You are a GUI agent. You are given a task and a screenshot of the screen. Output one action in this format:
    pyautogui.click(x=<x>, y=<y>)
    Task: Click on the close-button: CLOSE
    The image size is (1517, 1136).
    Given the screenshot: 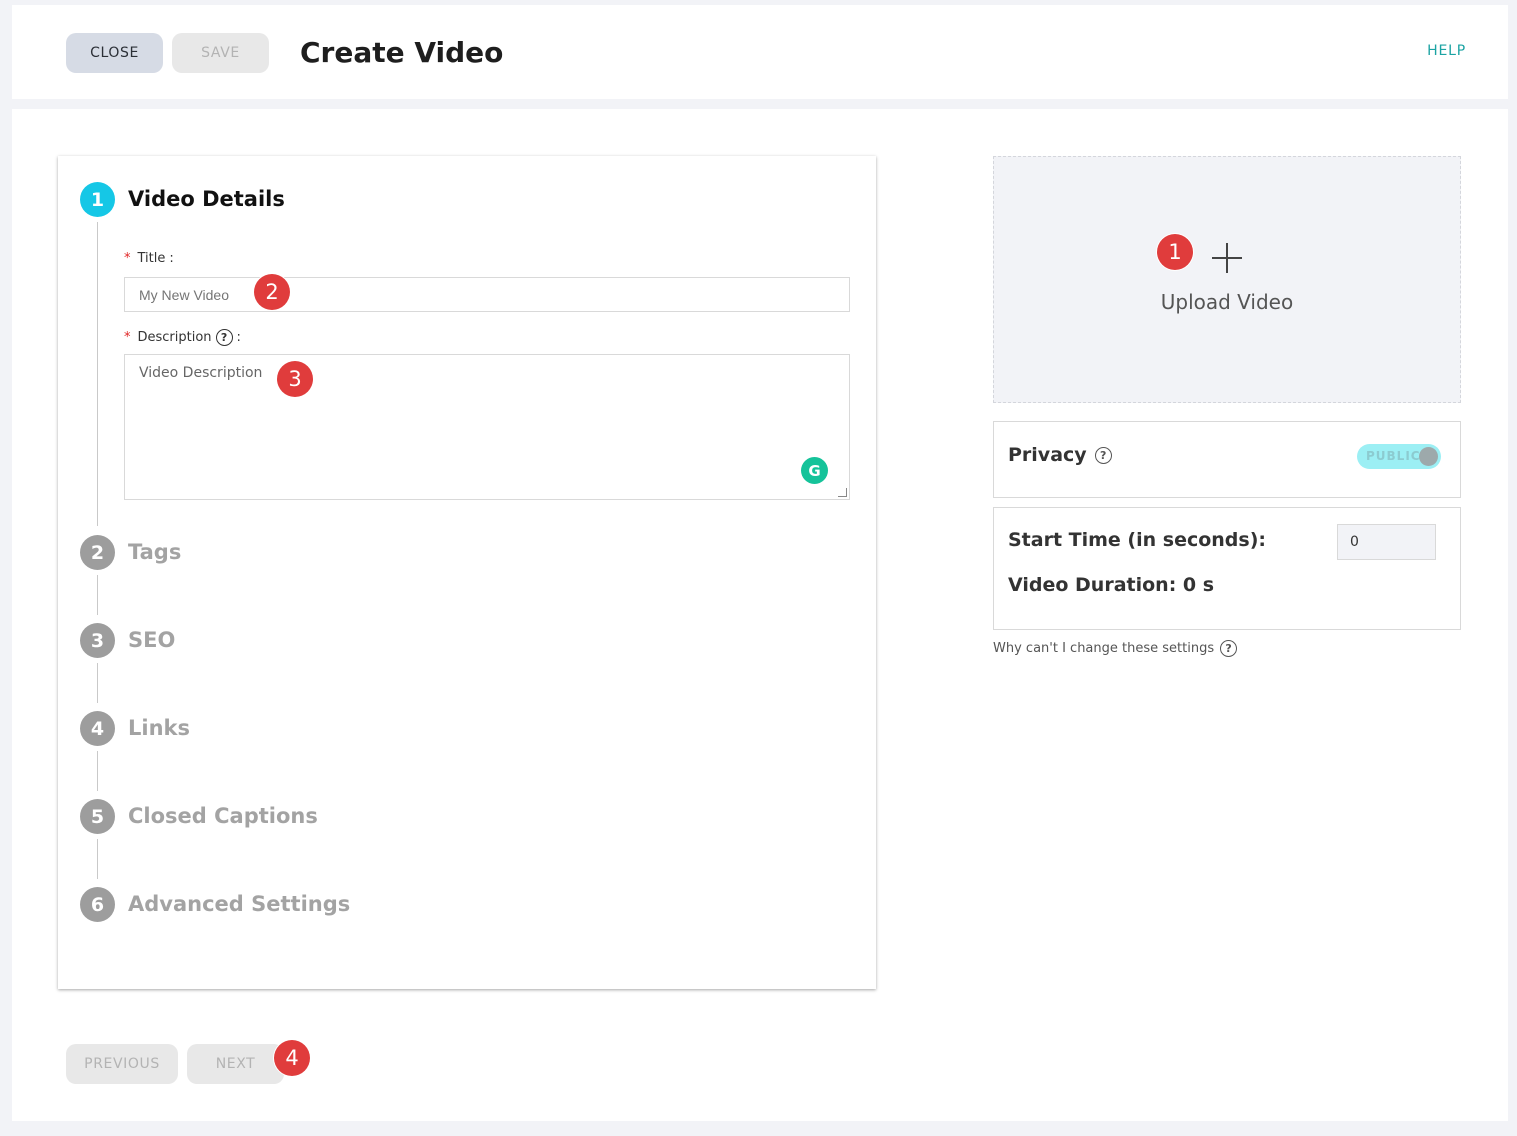 What is the action you would take?
    pyautogui.click(x=114, y=53)
    